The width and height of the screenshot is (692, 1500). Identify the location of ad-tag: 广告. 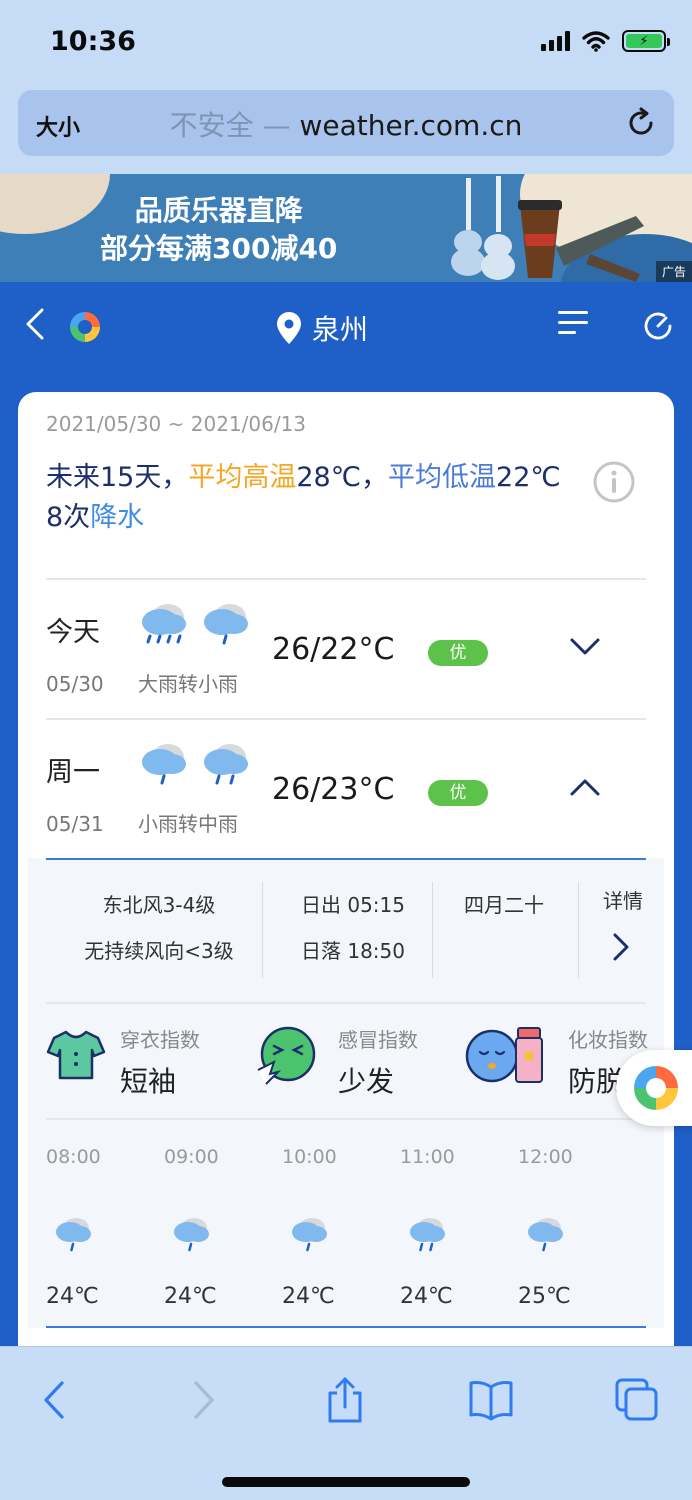
(673, 271).